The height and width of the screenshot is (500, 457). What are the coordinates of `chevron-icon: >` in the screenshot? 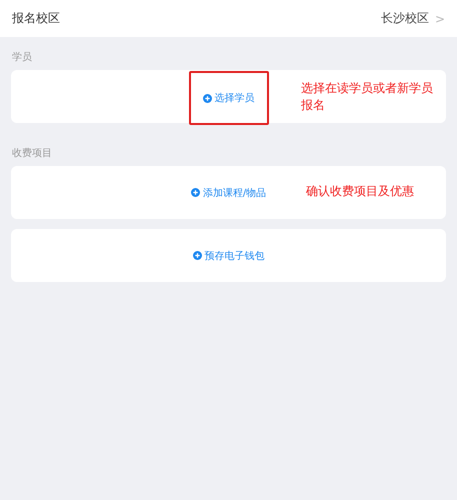 It's located at (439, 19).